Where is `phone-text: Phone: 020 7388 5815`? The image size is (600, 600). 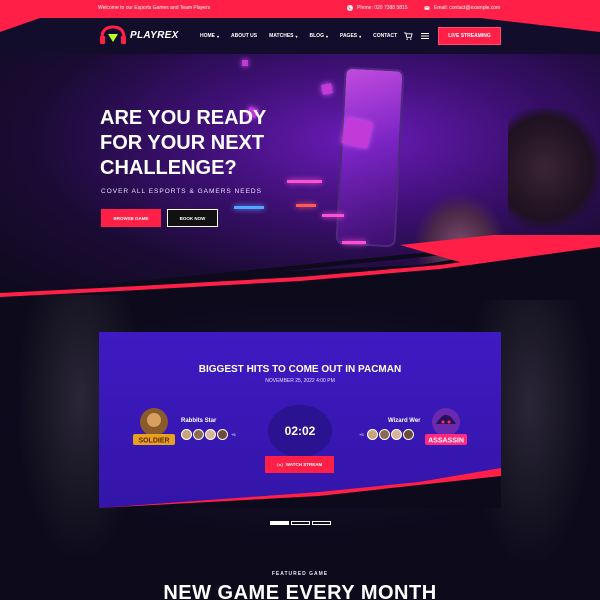 phone-text: Phone: 020 7388 5815 is located at coordinates (382, 8).